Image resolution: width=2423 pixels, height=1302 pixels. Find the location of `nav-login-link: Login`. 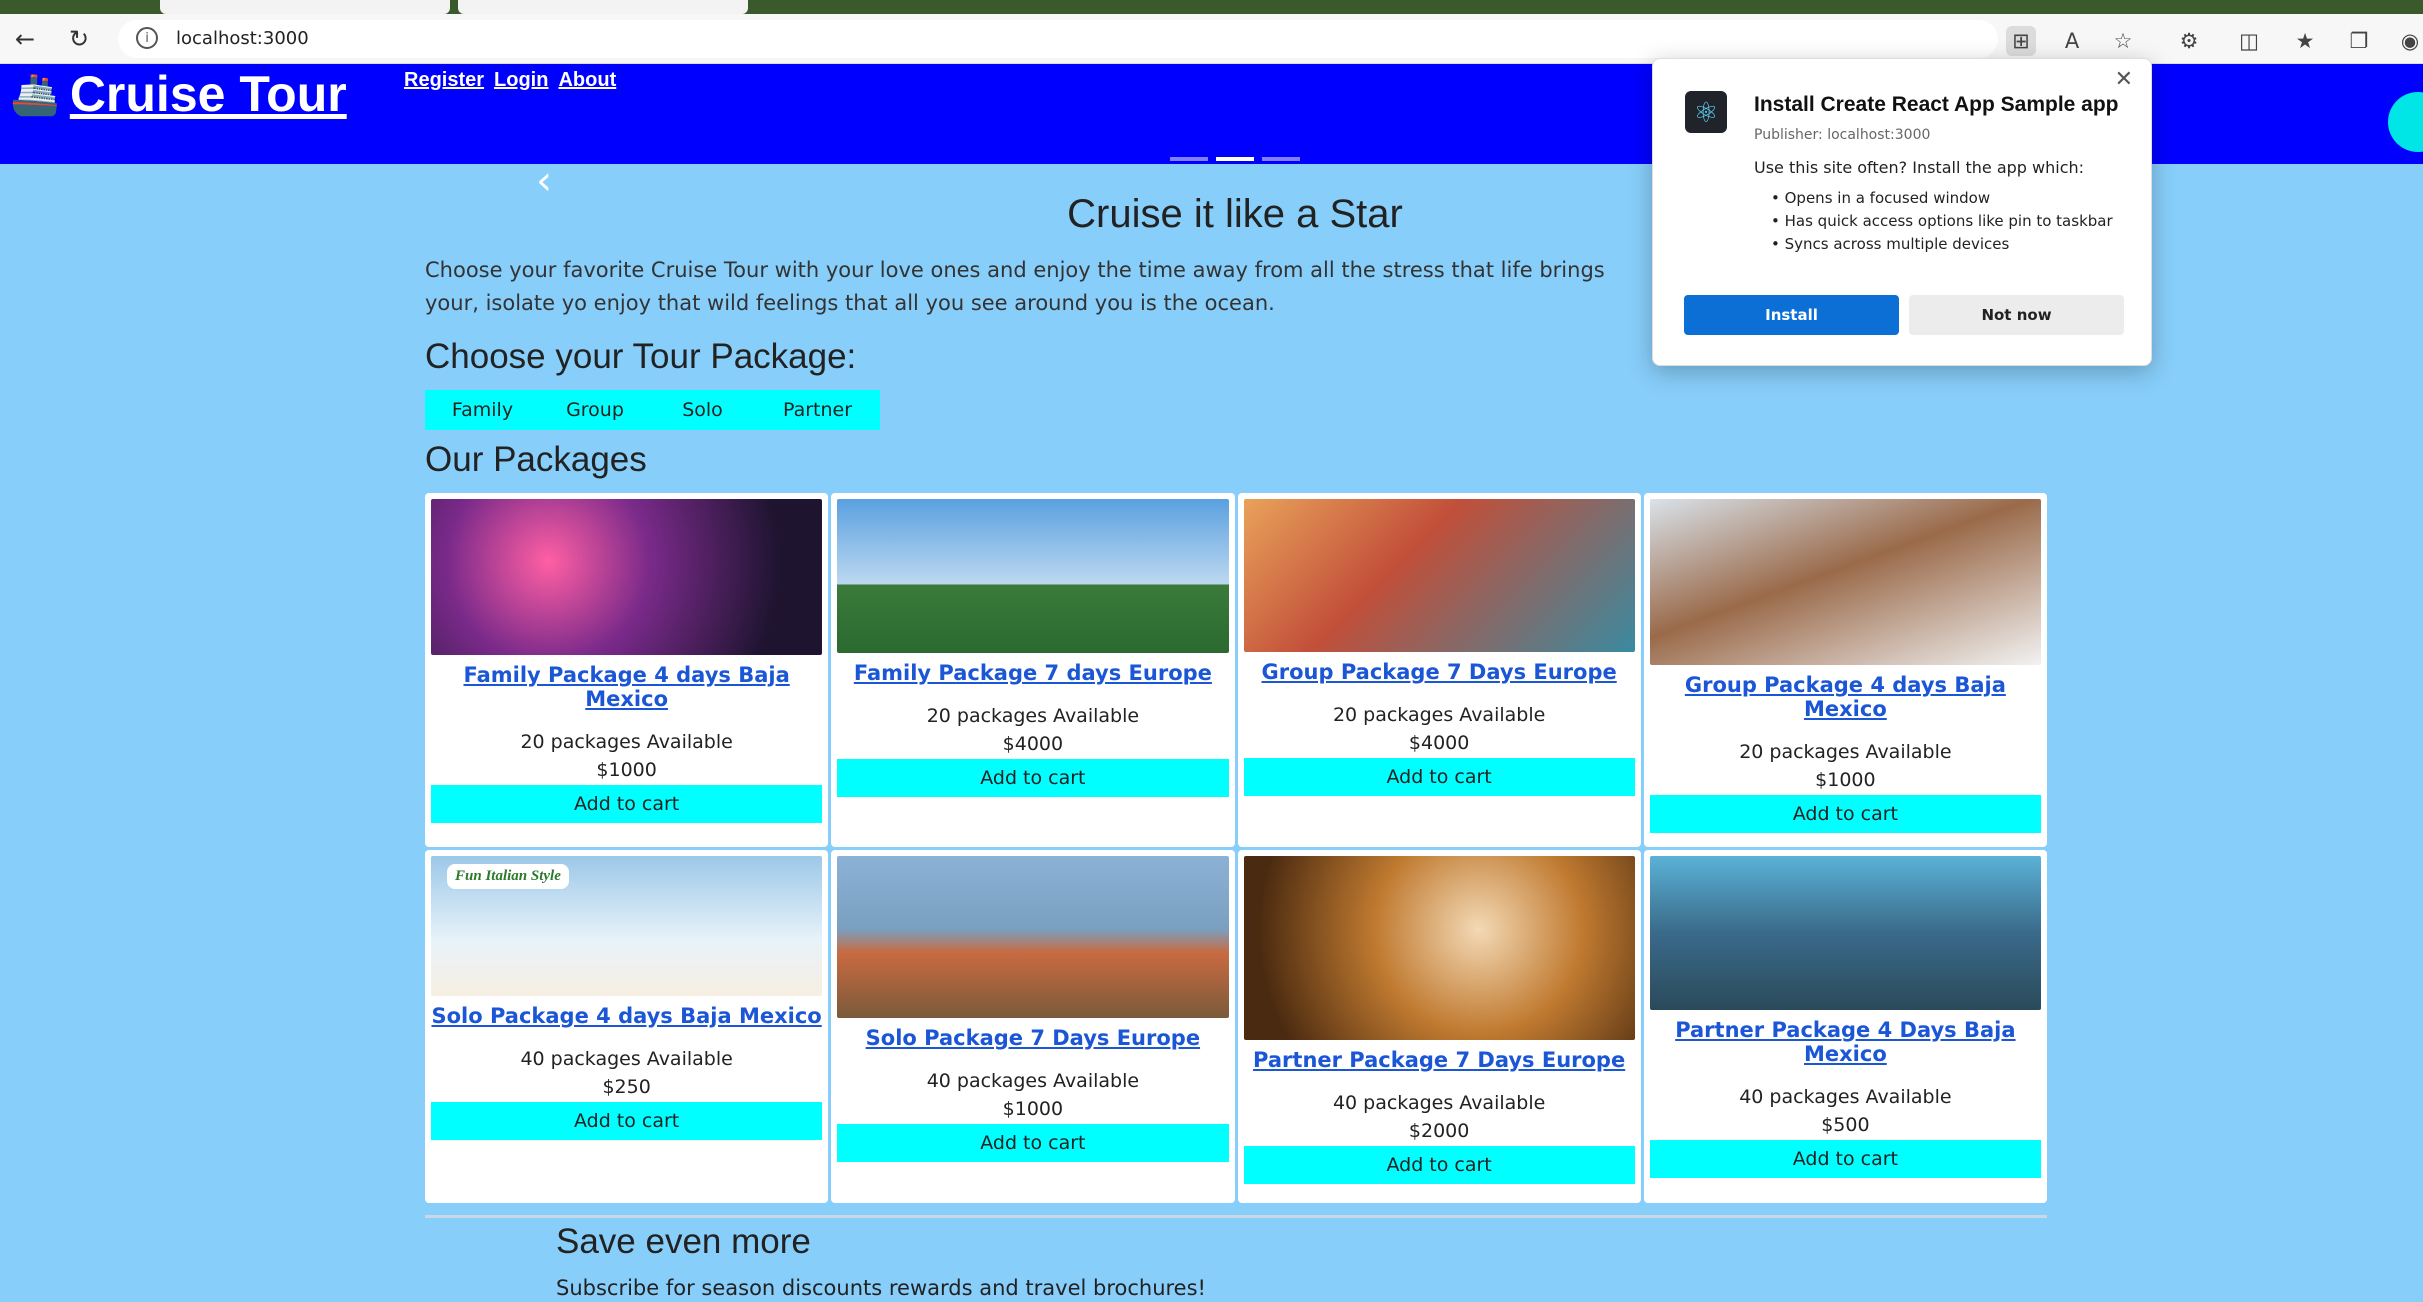

nav-login-link: Login is located at coordinates (521, 80).